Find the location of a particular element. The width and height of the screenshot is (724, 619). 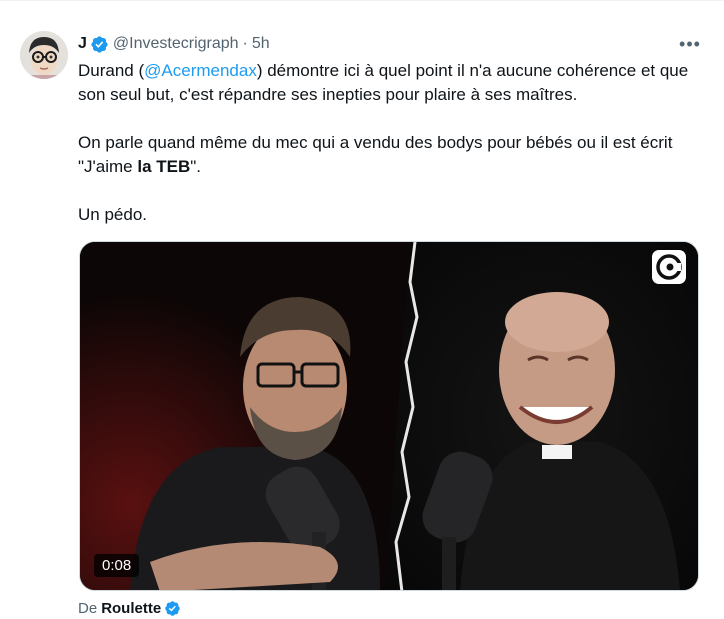

tweet-timestamp: 5h is located at coordinates (261, 44).